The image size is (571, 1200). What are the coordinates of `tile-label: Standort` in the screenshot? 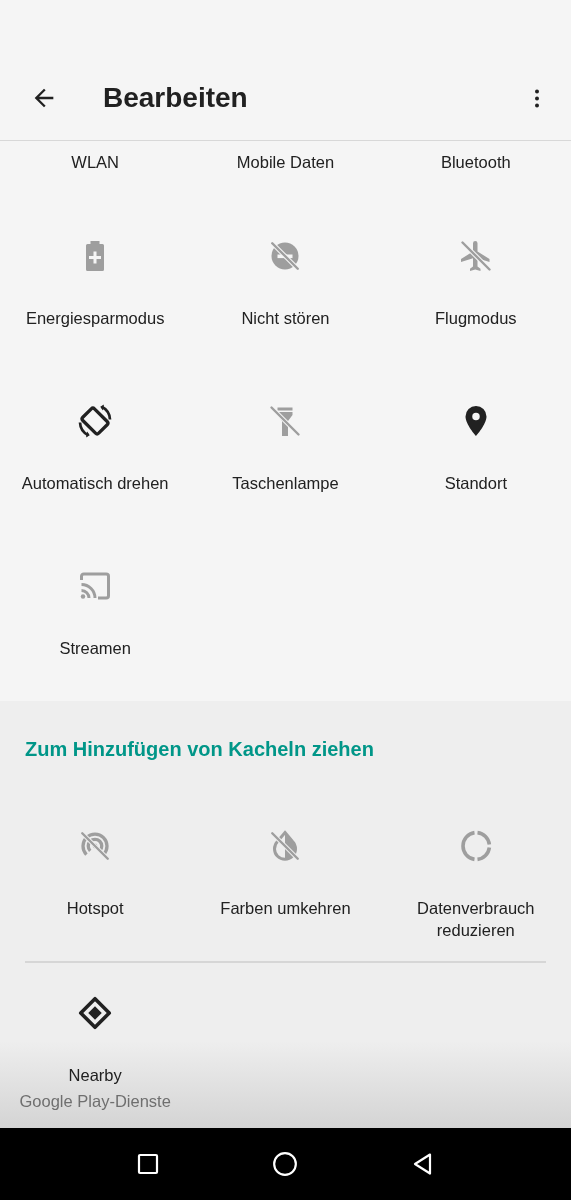 It's located at (475, 483).